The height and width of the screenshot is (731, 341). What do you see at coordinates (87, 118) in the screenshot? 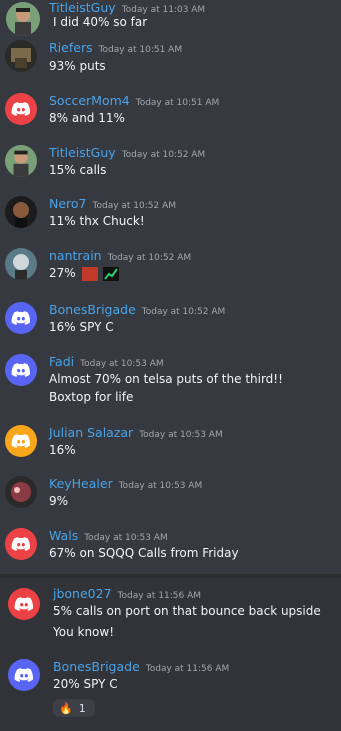
I see `message-text: 8% and 11%` at bounding box center [87, 118].